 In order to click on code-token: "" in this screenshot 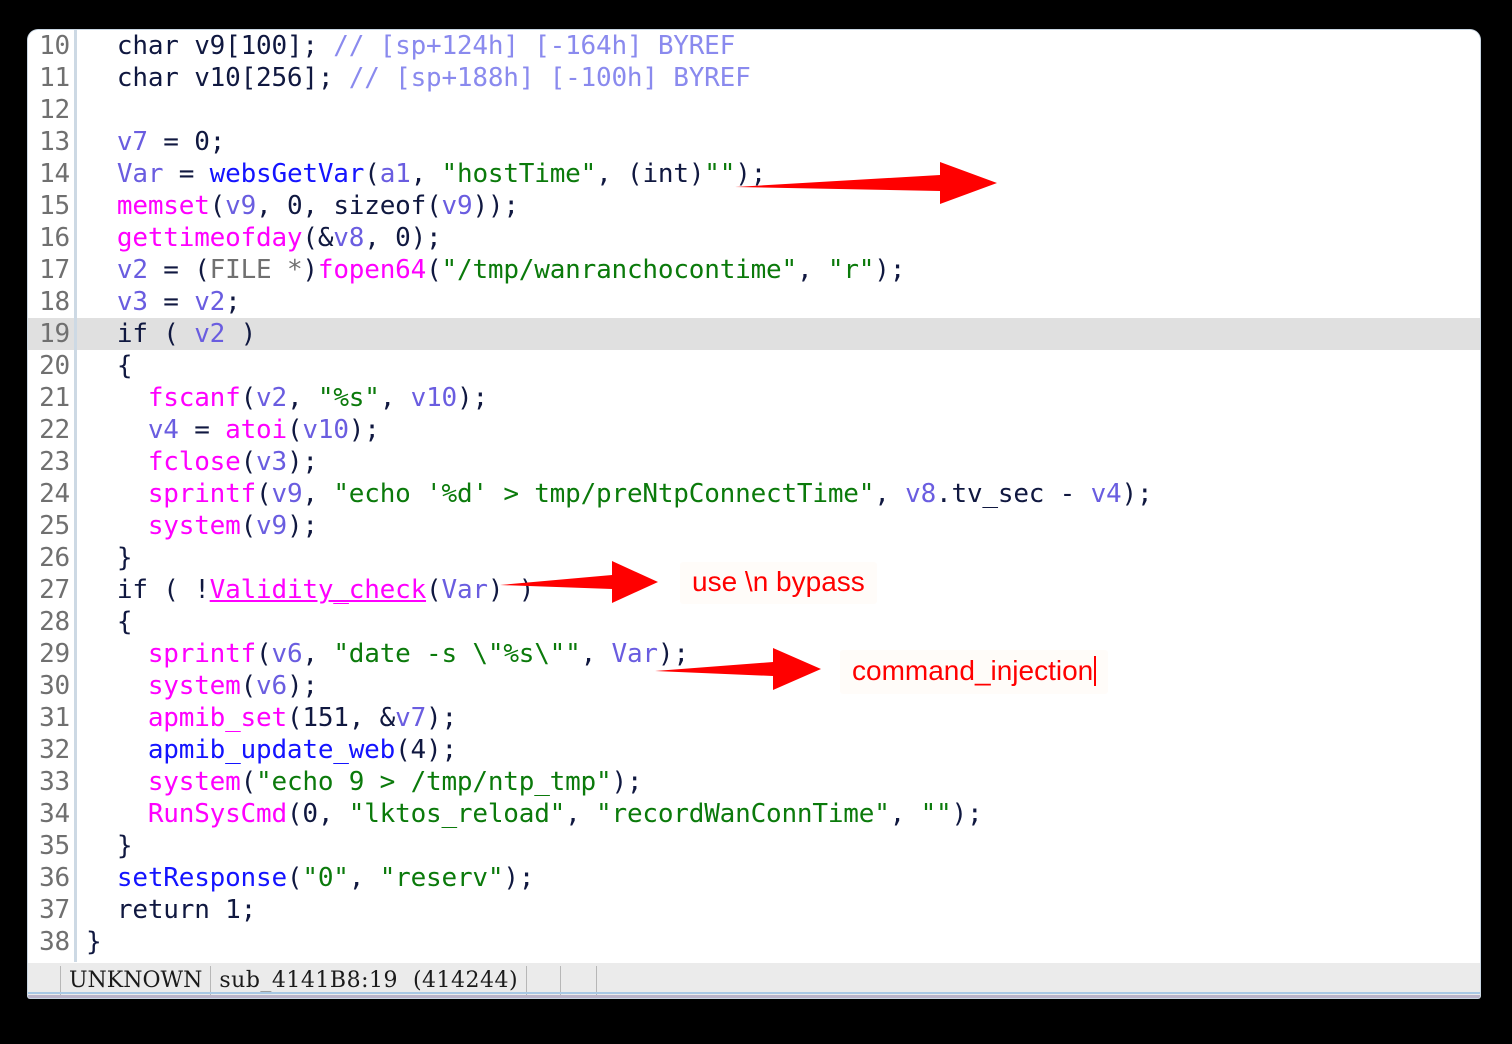, I will do `click(720, 174)`.